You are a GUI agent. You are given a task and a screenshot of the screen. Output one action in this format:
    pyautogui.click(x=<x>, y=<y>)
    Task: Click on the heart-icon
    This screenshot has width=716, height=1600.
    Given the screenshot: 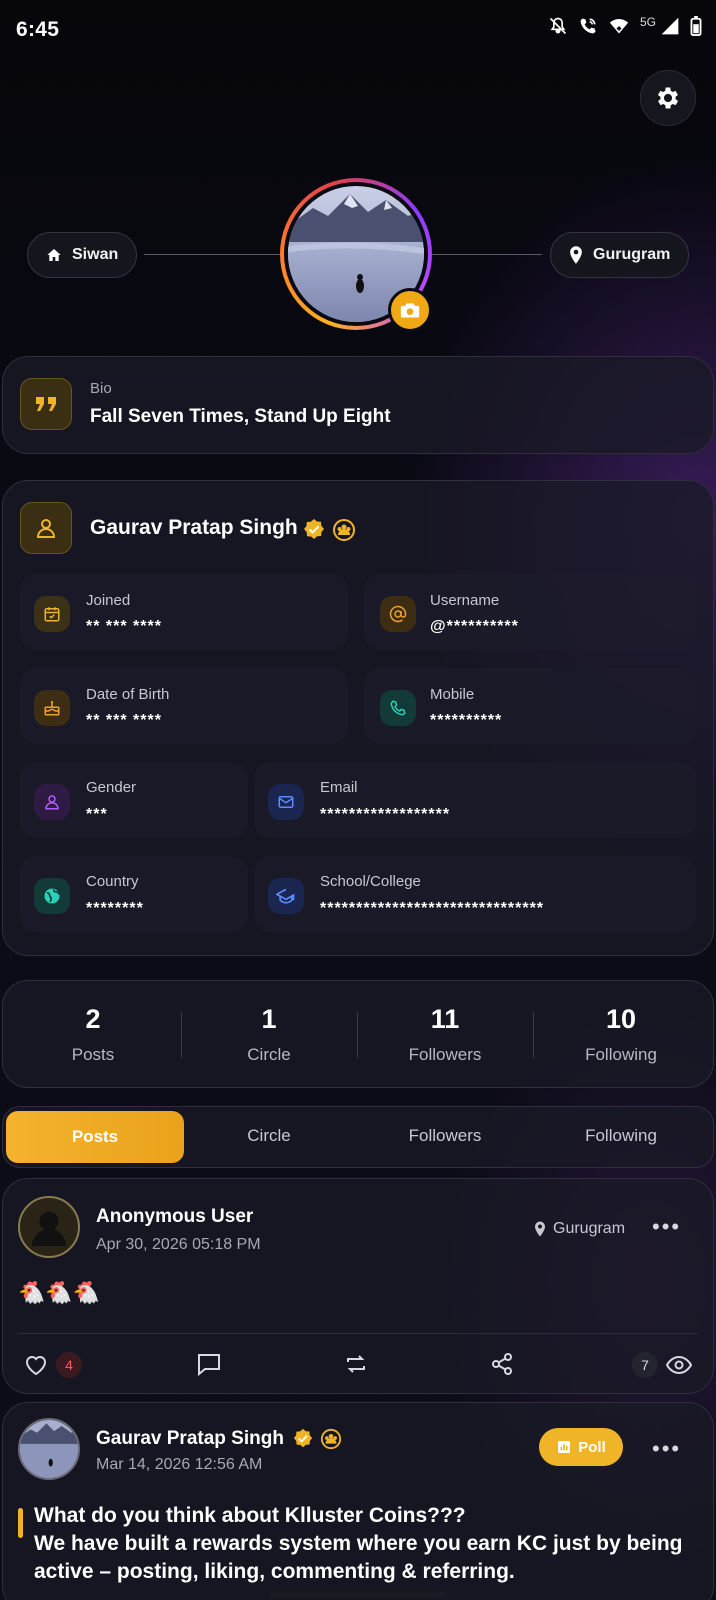 What is the action you would take?
    pyautogui.click(x=36, y=1366)
    